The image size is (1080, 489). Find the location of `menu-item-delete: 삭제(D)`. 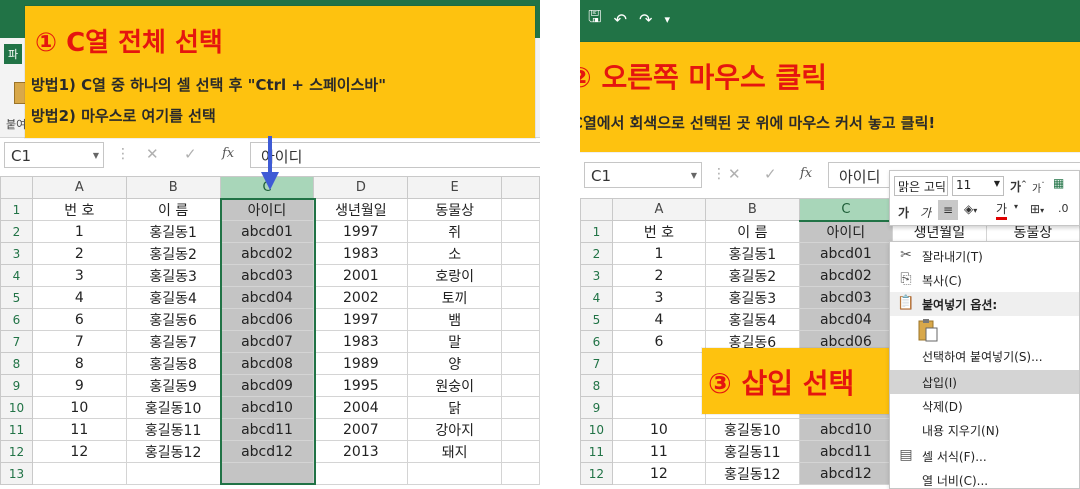

menu-item-delete: 삭제(D) is located at coordinates (984, 406).